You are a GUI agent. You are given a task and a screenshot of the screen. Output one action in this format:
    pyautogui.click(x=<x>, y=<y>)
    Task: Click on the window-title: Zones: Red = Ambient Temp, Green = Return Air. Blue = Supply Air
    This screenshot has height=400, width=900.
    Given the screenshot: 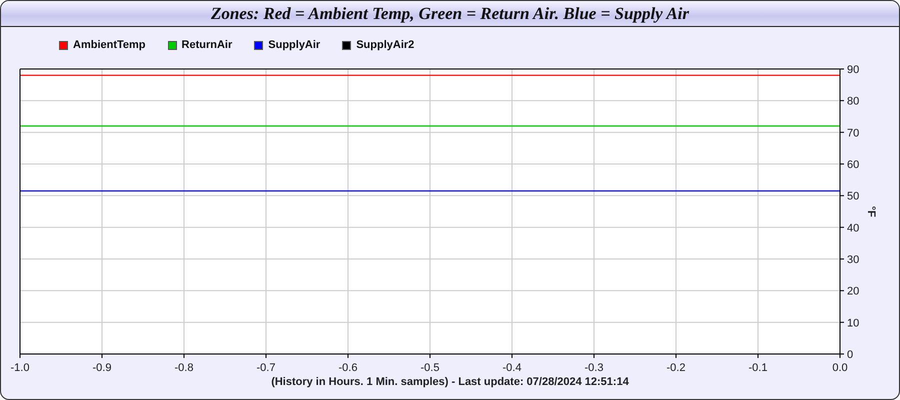 What is the action you would take?
    pyautogui.click(x=450, y=14)
    